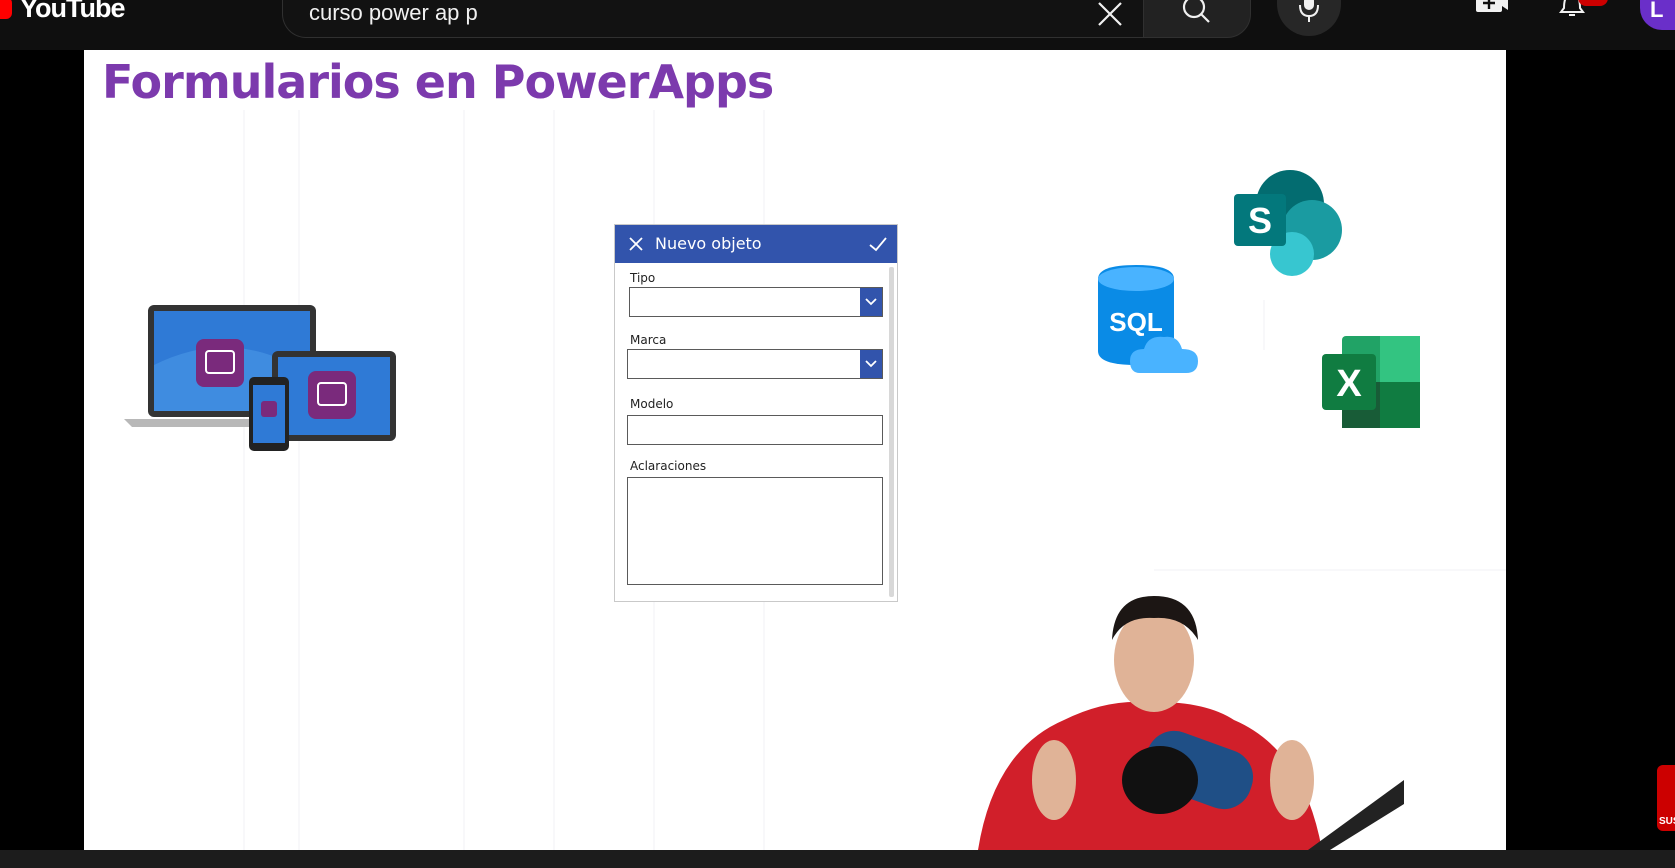 Image resolution: width=1675 pixels, height=868 pixels. I want to click on avatar: L, so click(1657, 15).